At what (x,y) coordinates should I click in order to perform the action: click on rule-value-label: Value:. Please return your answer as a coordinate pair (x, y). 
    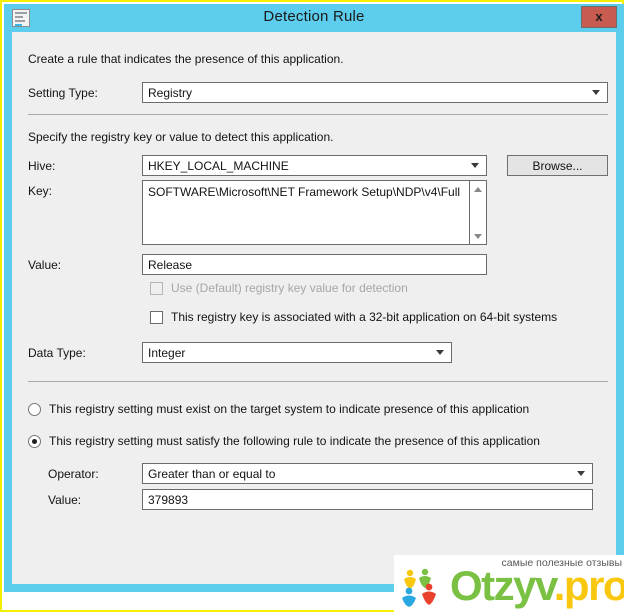
    Looking at the image, I should click on (65, 500).